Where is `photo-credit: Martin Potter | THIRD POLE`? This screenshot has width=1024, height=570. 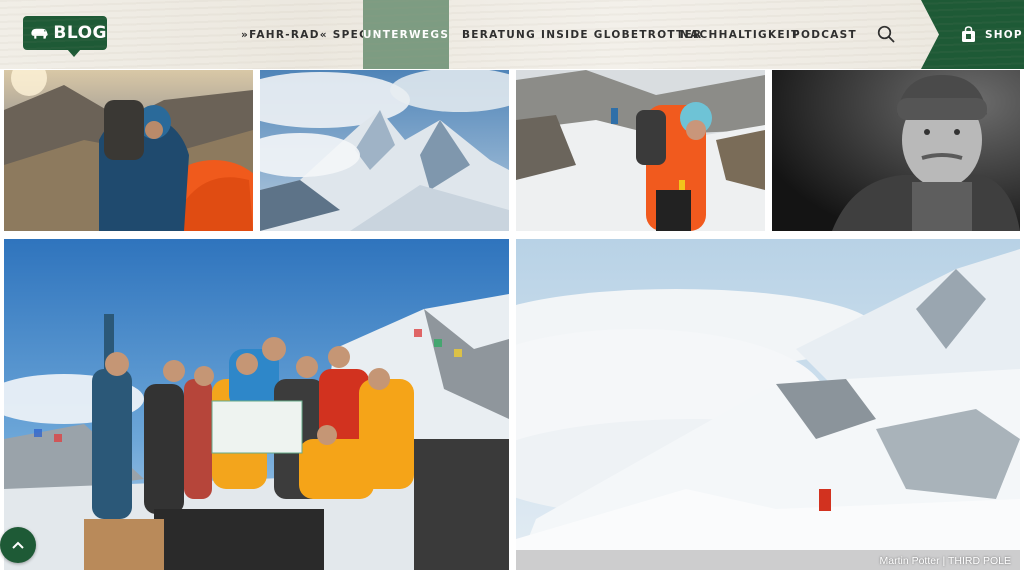 photo-credit: Martin Potter | THIRD POLE is located at coordinates (945, 561).